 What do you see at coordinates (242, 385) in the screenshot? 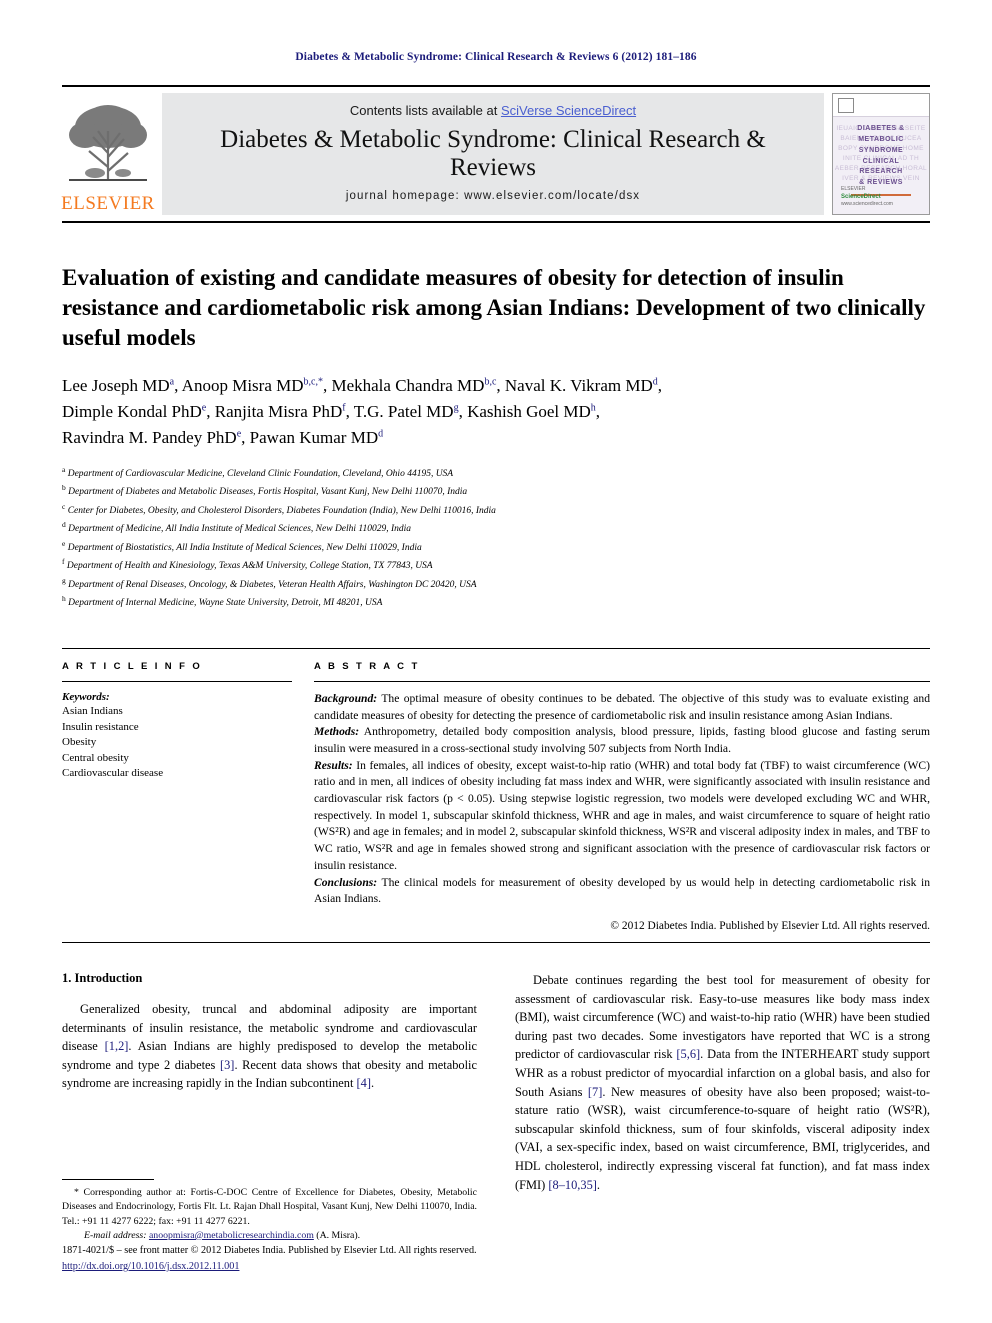
I see `author-name: Anoop Misra MD` at bounding box center [242, 385].